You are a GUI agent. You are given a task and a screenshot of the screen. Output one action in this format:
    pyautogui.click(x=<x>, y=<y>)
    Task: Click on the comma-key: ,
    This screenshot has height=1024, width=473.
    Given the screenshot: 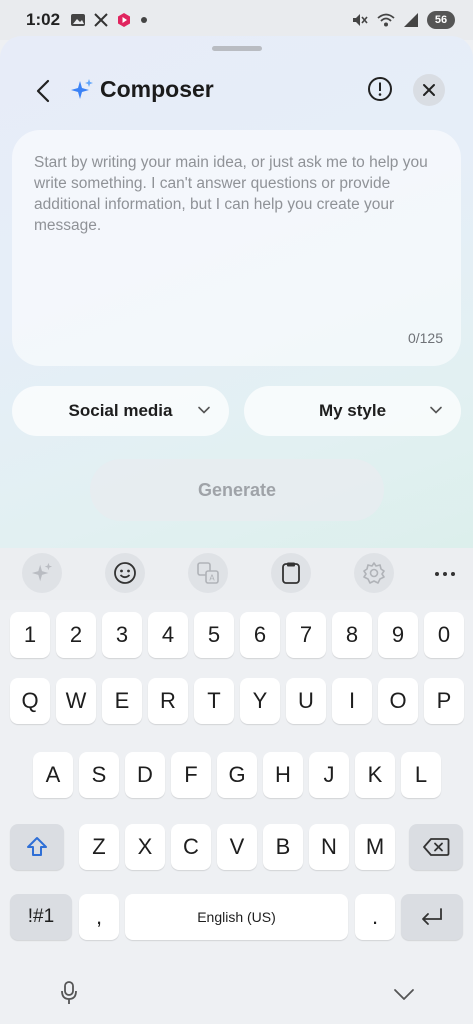 What is the action you would take?
    pyautogui.click(x=99, y=917)
    